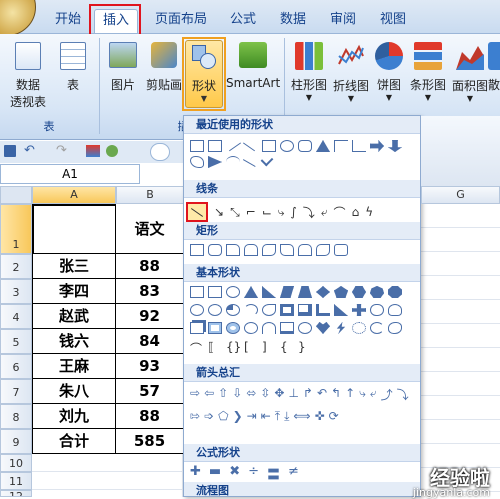 Image resolution: width=500 pixels, height=499 pixels. I want to click on column-chart-button: 柱形图 ▼, so click(309, 72).